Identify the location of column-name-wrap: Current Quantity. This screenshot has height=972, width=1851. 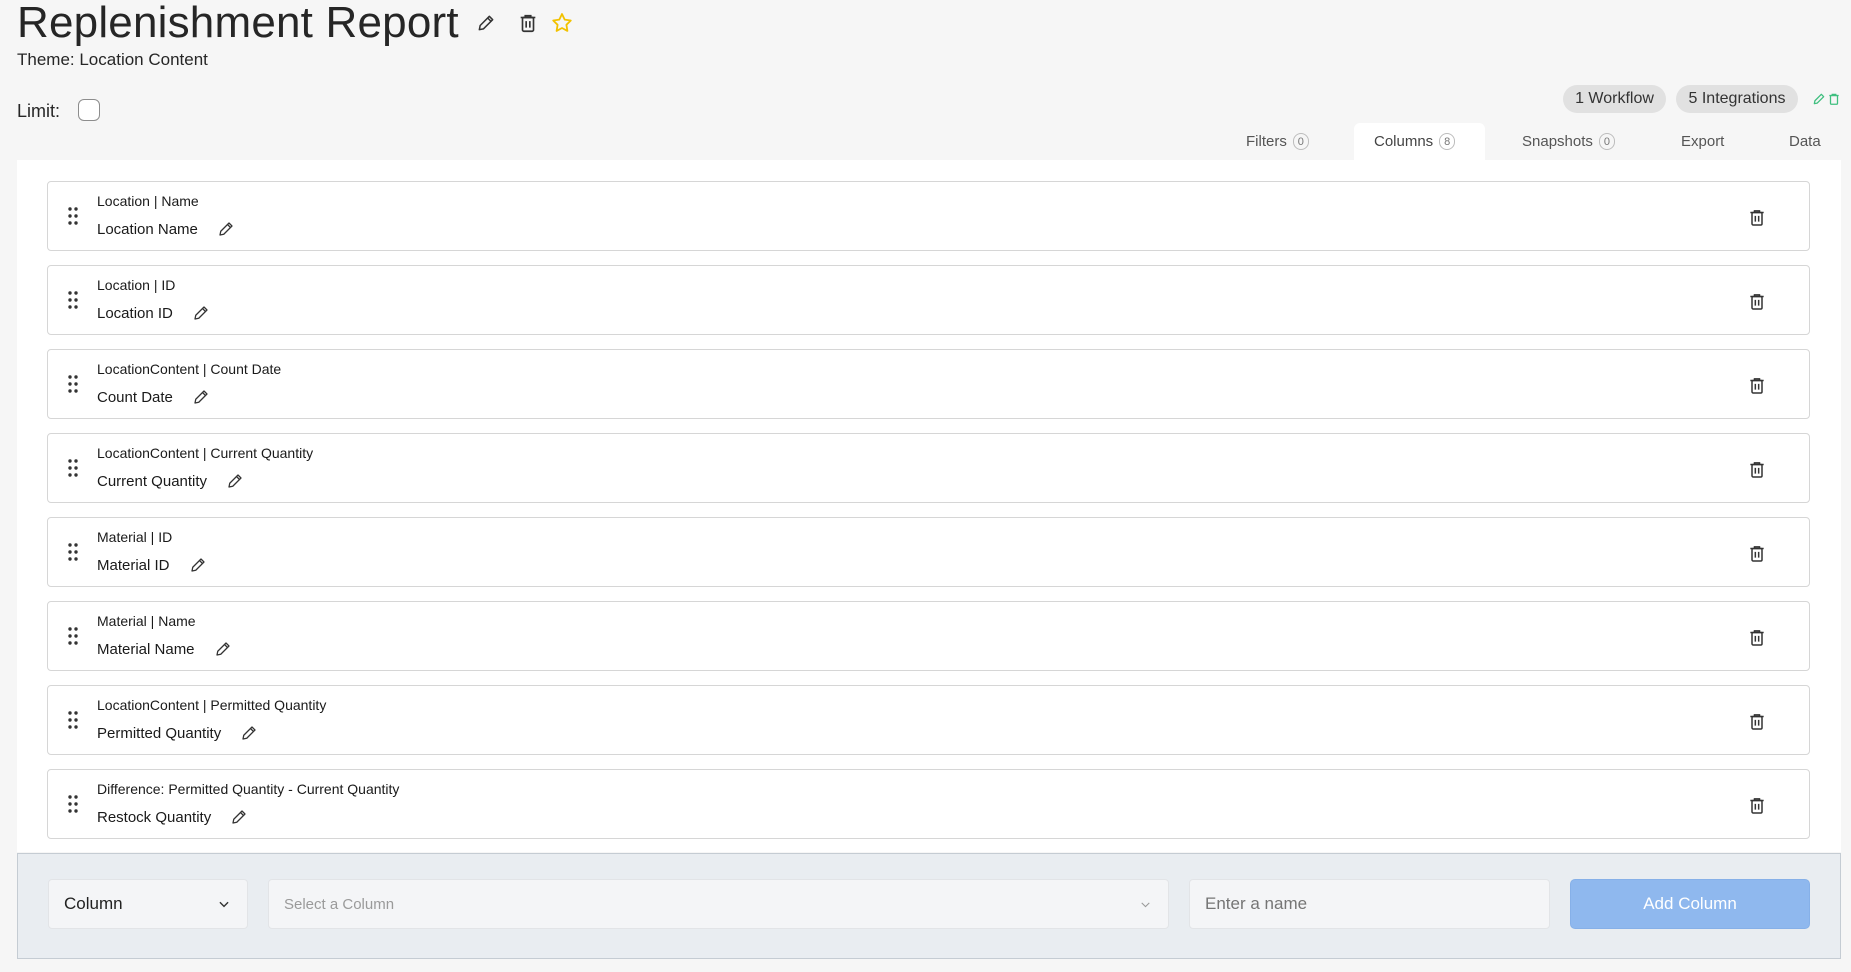
(170, 481).